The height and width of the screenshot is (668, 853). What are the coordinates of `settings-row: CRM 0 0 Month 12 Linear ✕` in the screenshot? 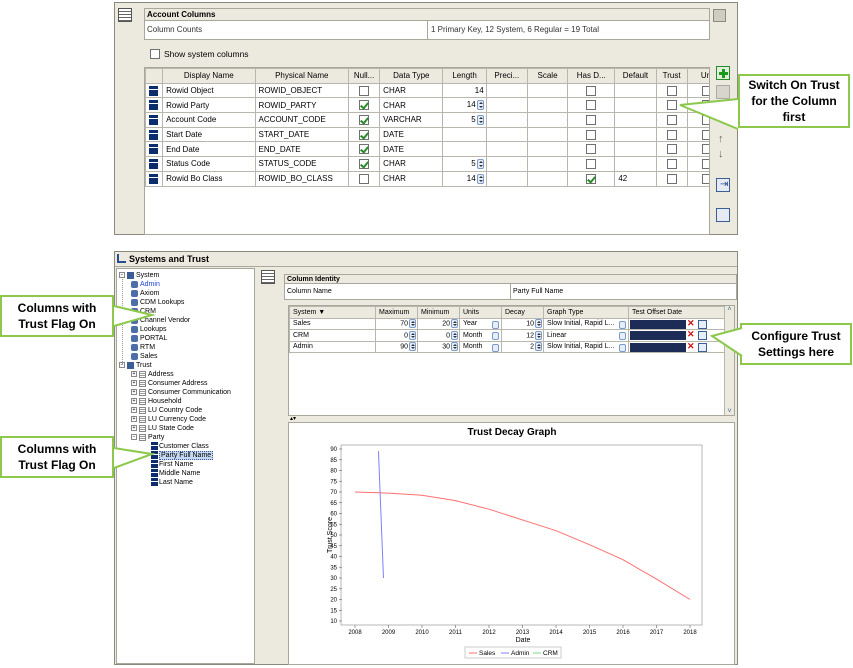 It's located at (507, 335).